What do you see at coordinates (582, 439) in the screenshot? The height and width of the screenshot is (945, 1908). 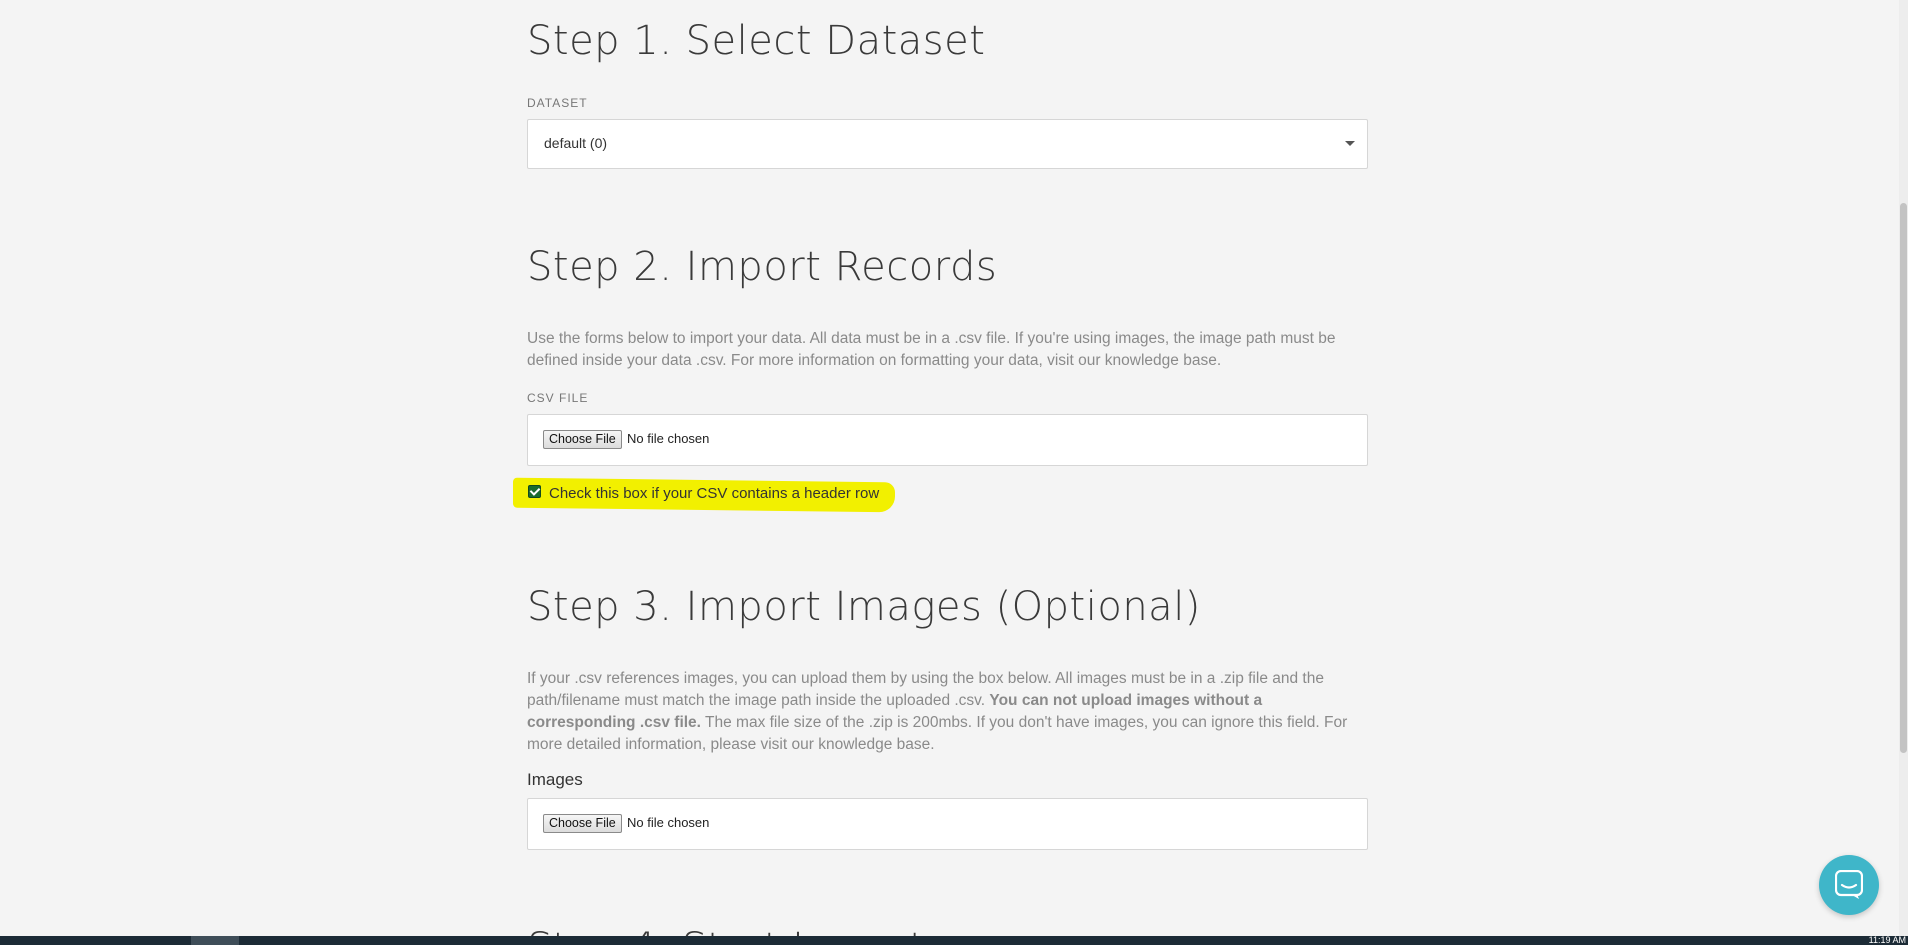 I see `csv-choose-file-button: Choose File` at bounding box center [582, 439].